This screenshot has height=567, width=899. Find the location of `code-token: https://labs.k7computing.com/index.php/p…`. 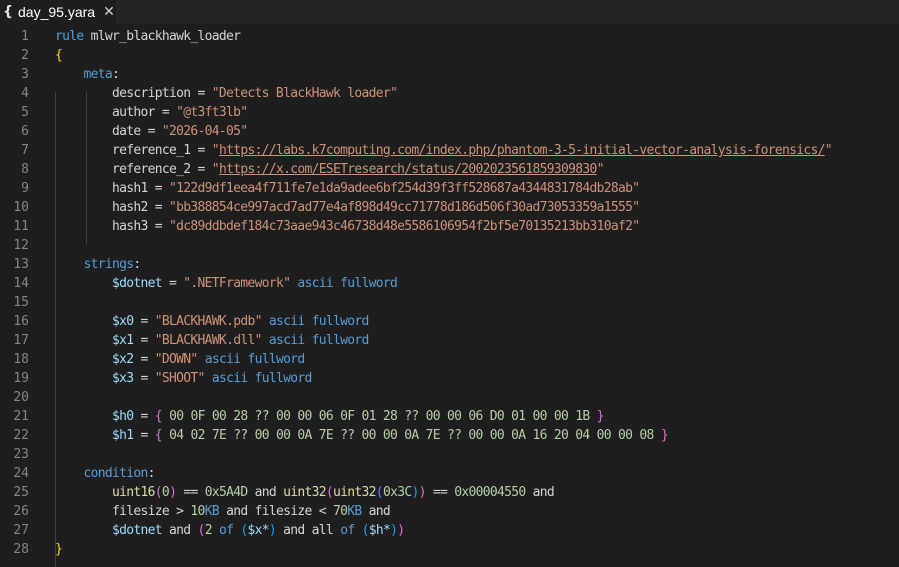

code-token: https://labs.k7computing.com/index.php/p… is located at coordinates (522, 150).